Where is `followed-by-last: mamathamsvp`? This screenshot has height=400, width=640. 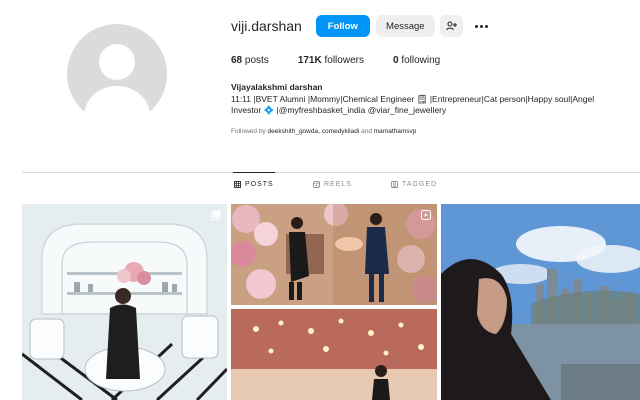
followed-by-last: mamathamsvp is located at coordinates (395, 131).